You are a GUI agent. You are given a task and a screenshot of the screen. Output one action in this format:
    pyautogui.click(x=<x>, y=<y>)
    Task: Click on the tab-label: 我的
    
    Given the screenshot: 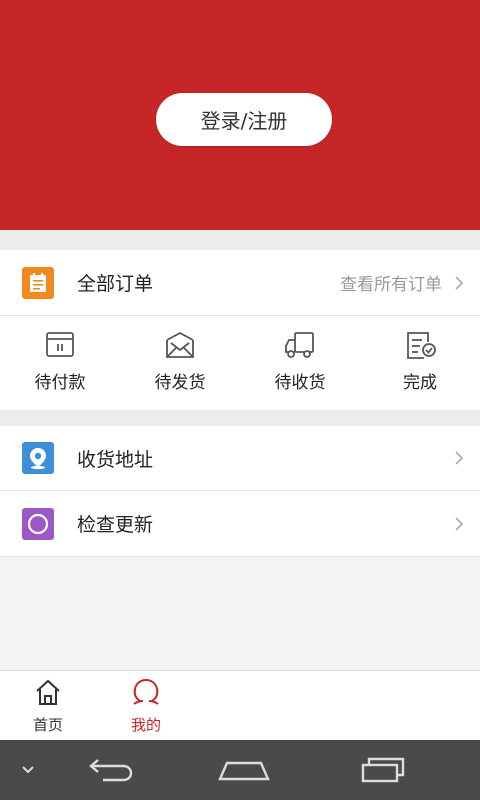 What is the action you would take?
    pyautogui.click(x=145, y=725)
    